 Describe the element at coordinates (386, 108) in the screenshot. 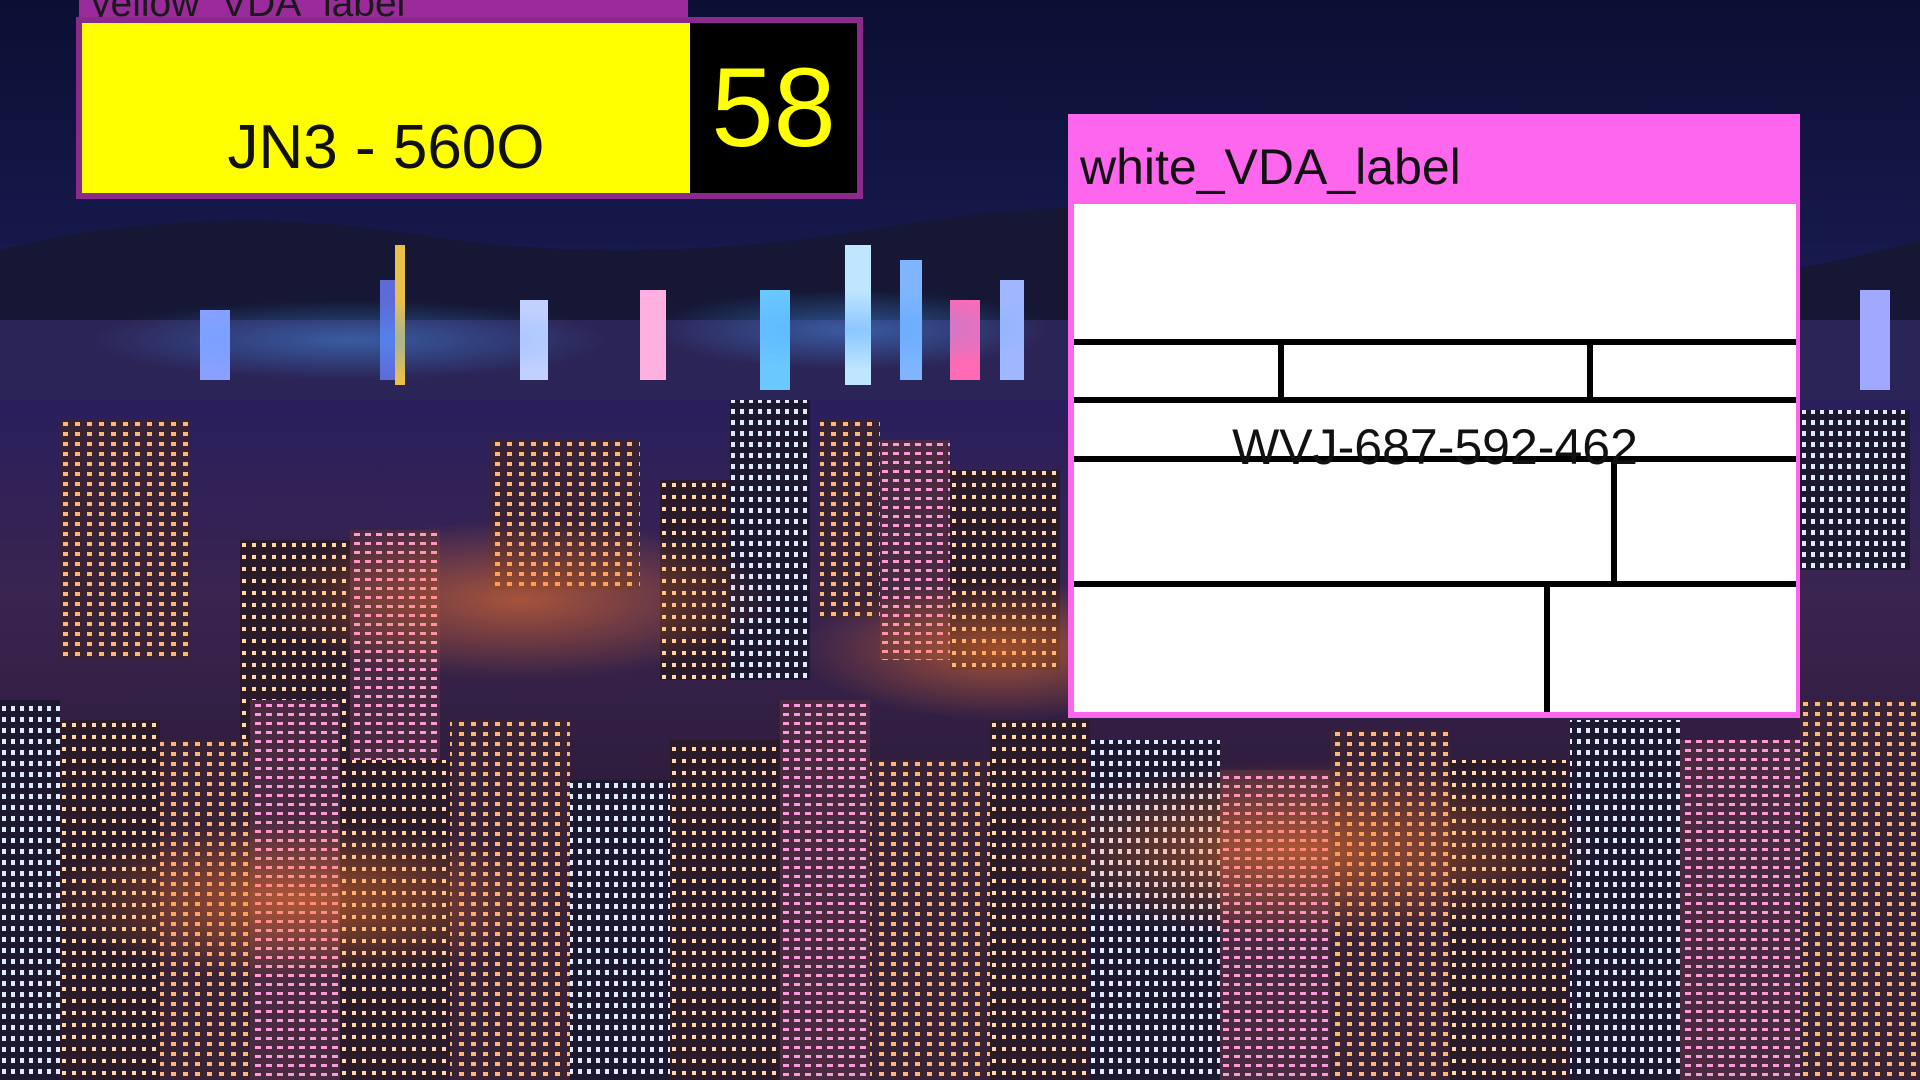

I see `yellow-label-main-panel: JN3 - 560O` at that location.